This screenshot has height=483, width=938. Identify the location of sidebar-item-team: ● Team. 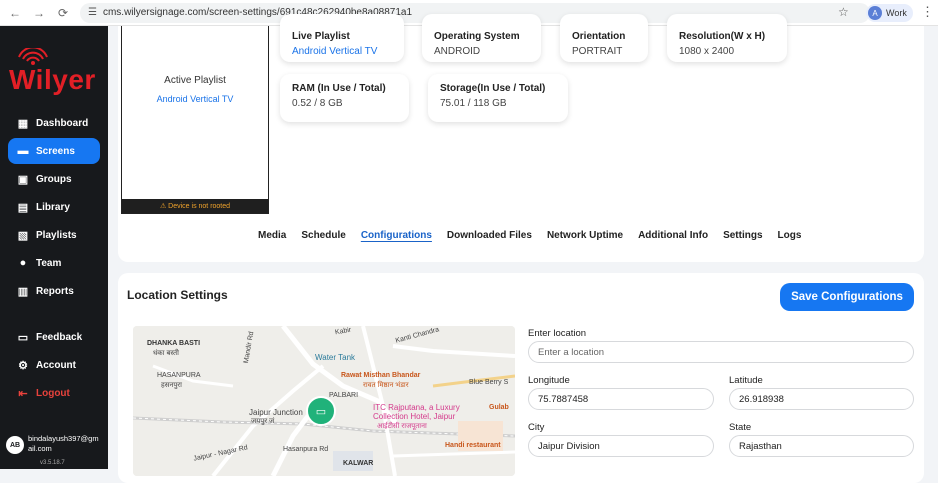
(54, 263).